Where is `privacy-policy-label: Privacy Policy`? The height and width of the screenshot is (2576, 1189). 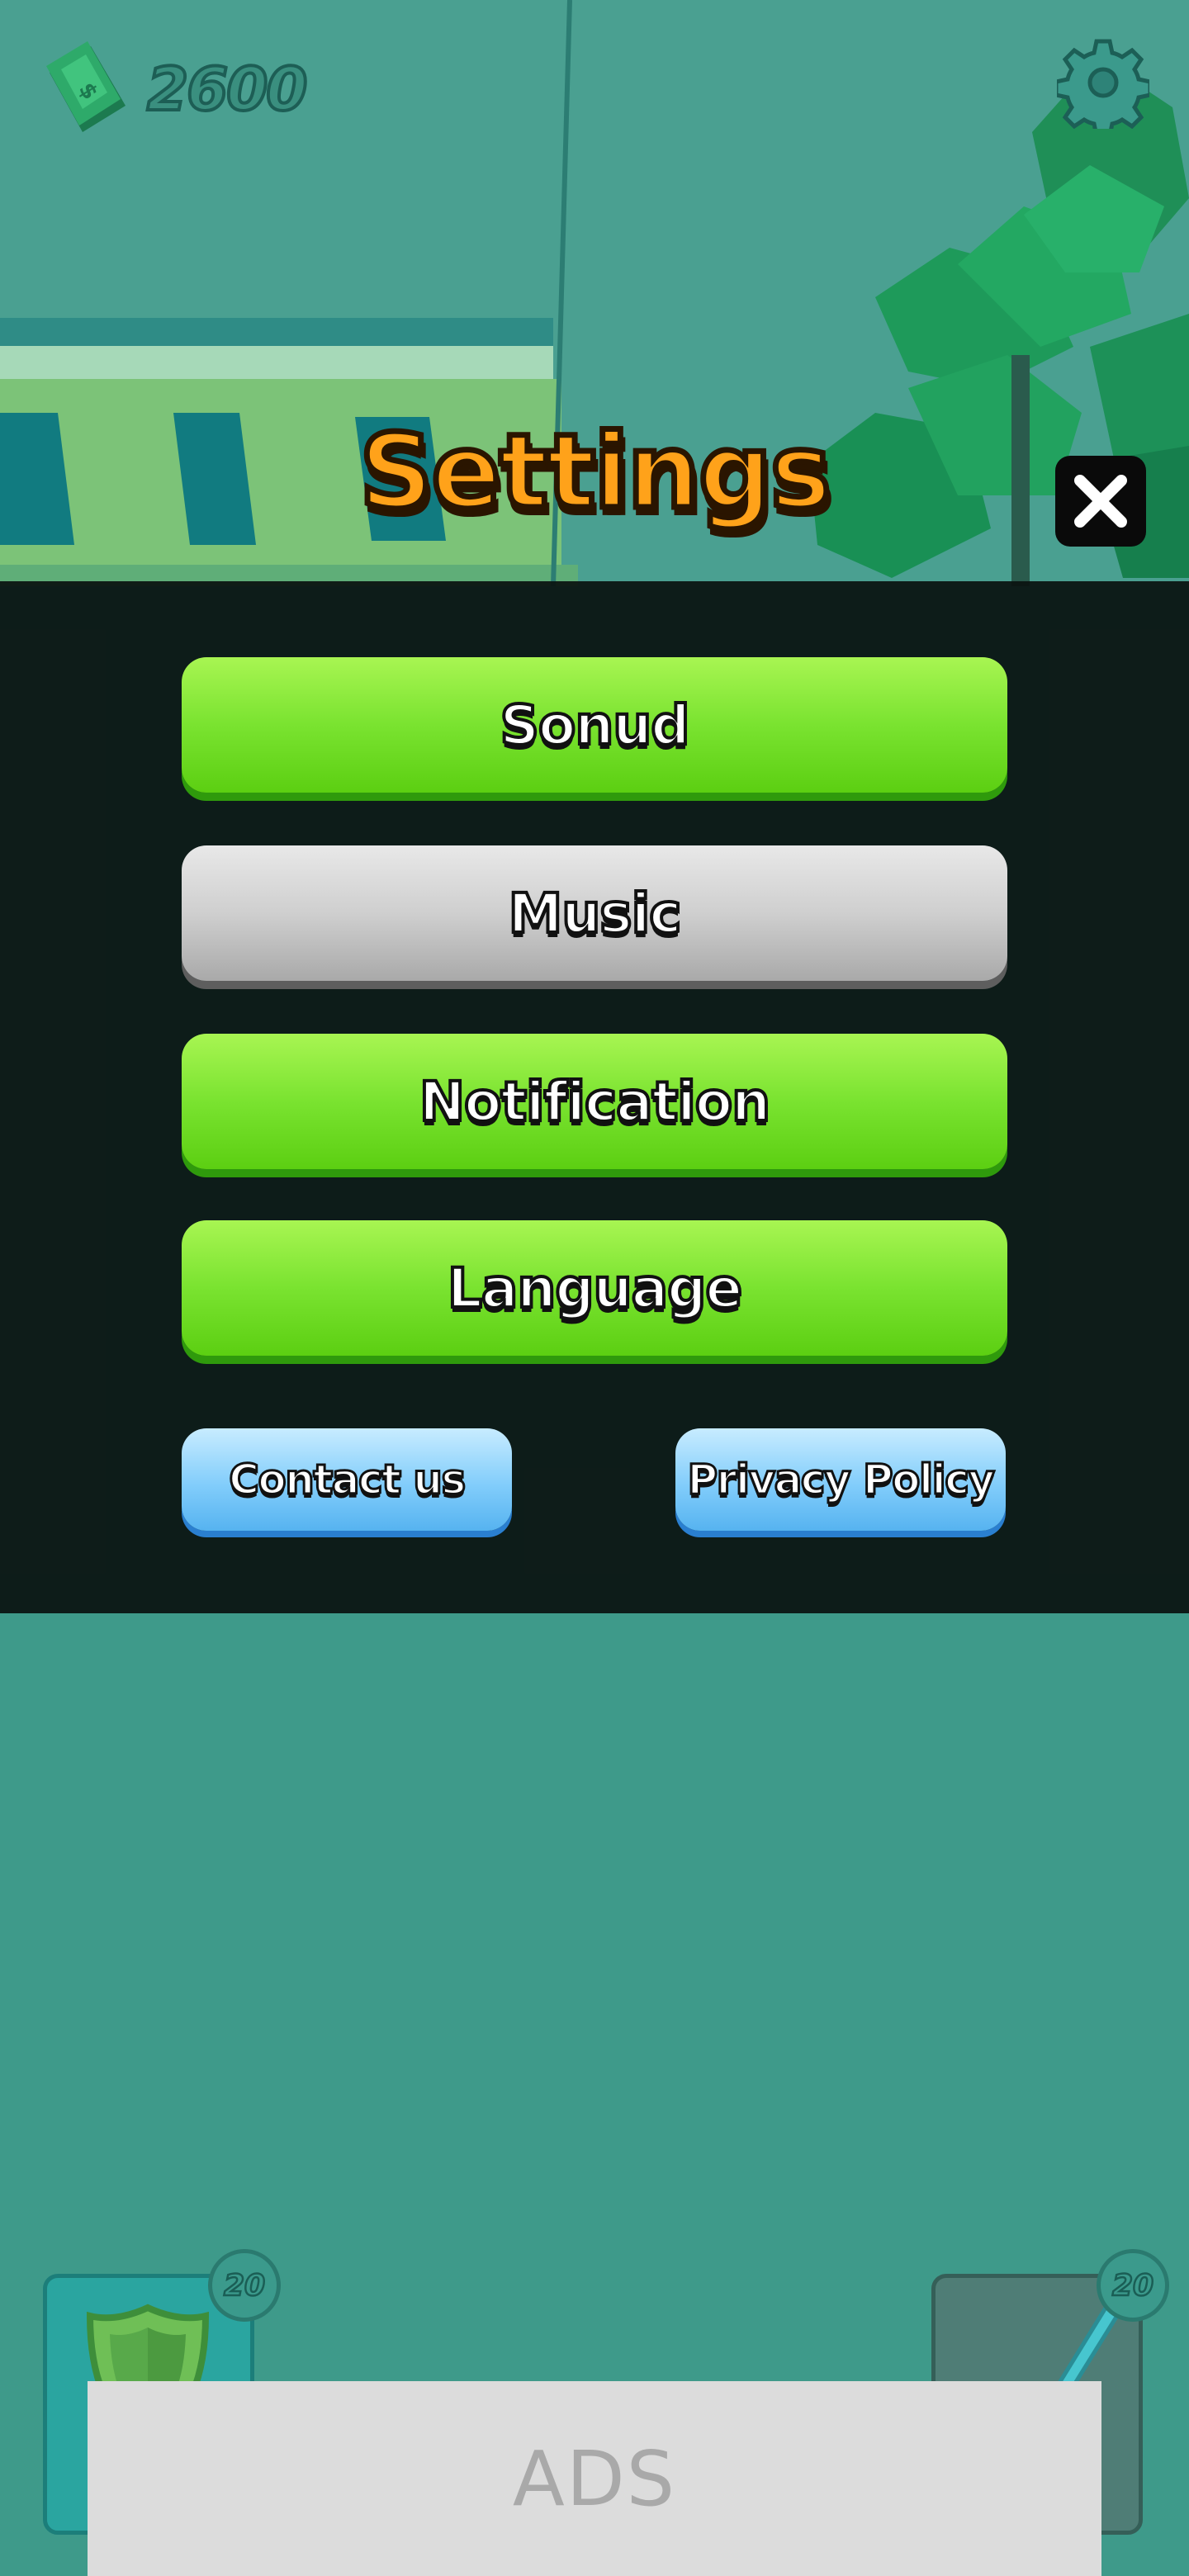 privacy-policy-label: Privacy Policy is located at coordinates (841, 1480).